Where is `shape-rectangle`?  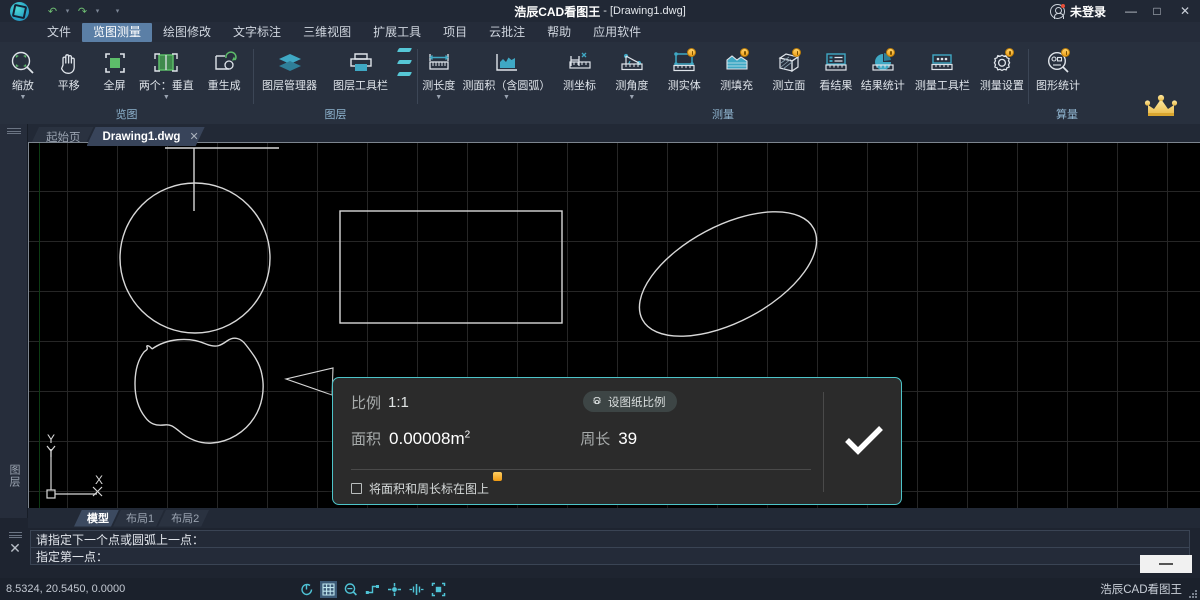 shape-rectangle is located at coordinates (451, 267).